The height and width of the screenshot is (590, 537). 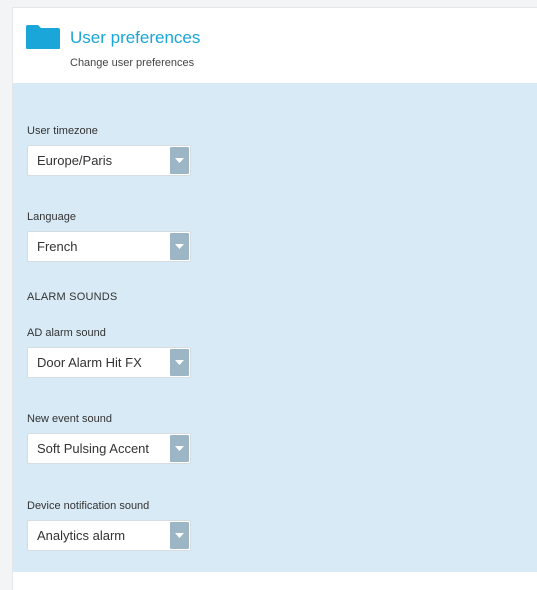 I want to click on card-header: User preferences Change user preferences, so click(x=275, y=45).